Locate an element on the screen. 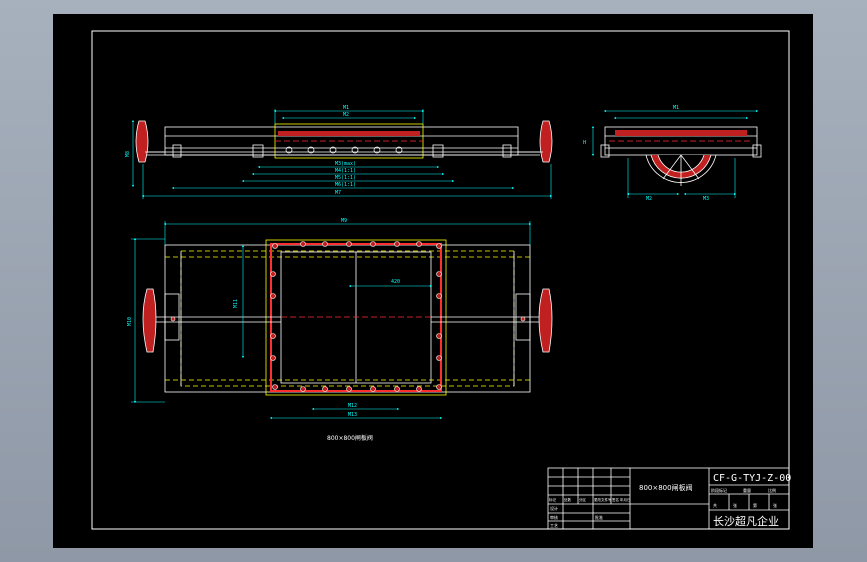 Image resolution: width=867 pixels, height=562 pixels. tb-row-2: 审核 is located at coordinates (554, 517).